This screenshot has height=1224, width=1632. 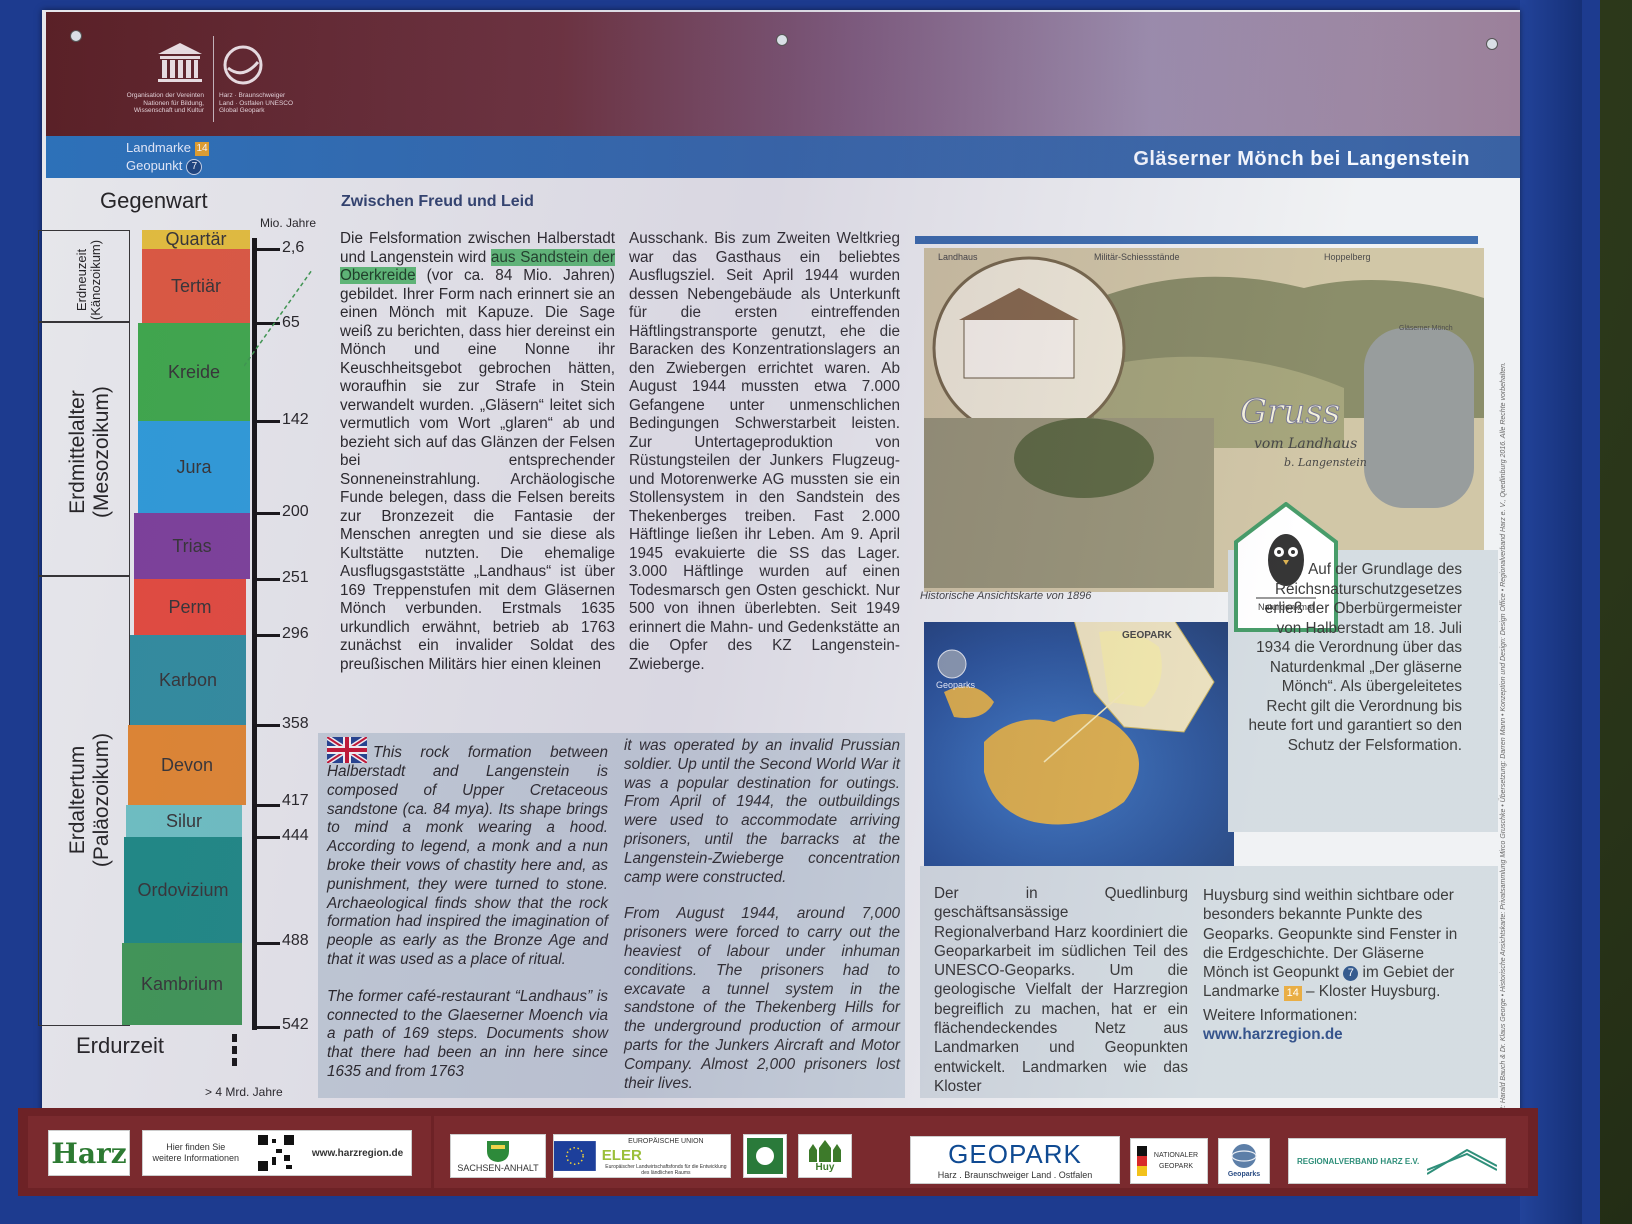 What do you see at coordinates (295, 723) in the screenshot?
I see `tick-label: 358` at bounding box center [295, 723].